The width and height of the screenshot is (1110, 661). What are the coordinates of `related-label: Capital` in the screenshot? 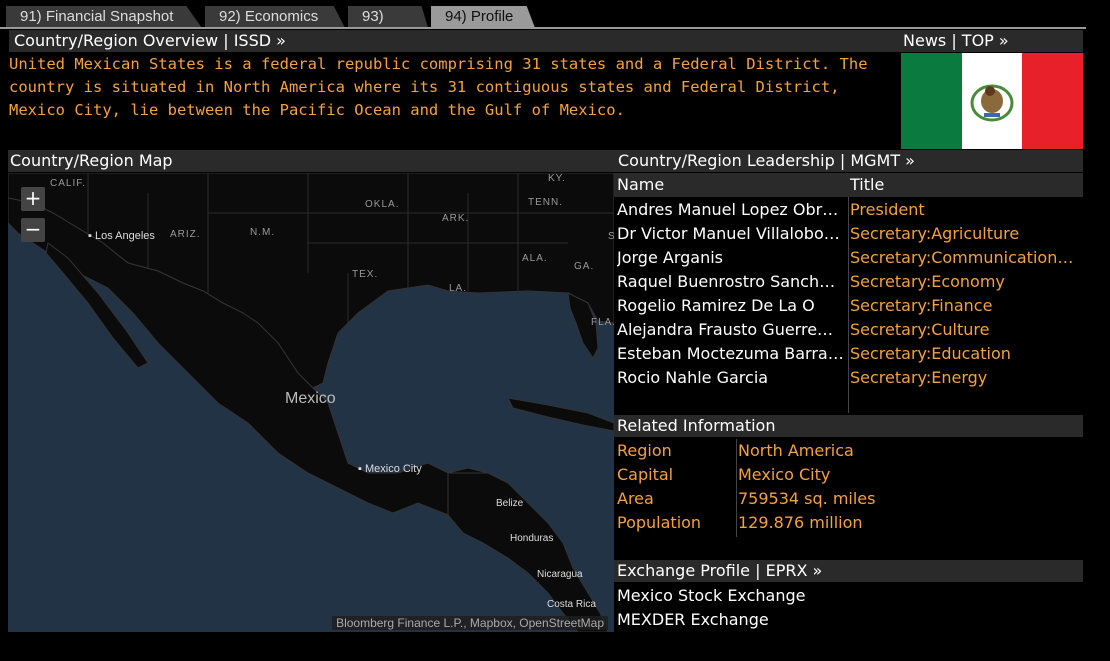 It's located at (645, 474).